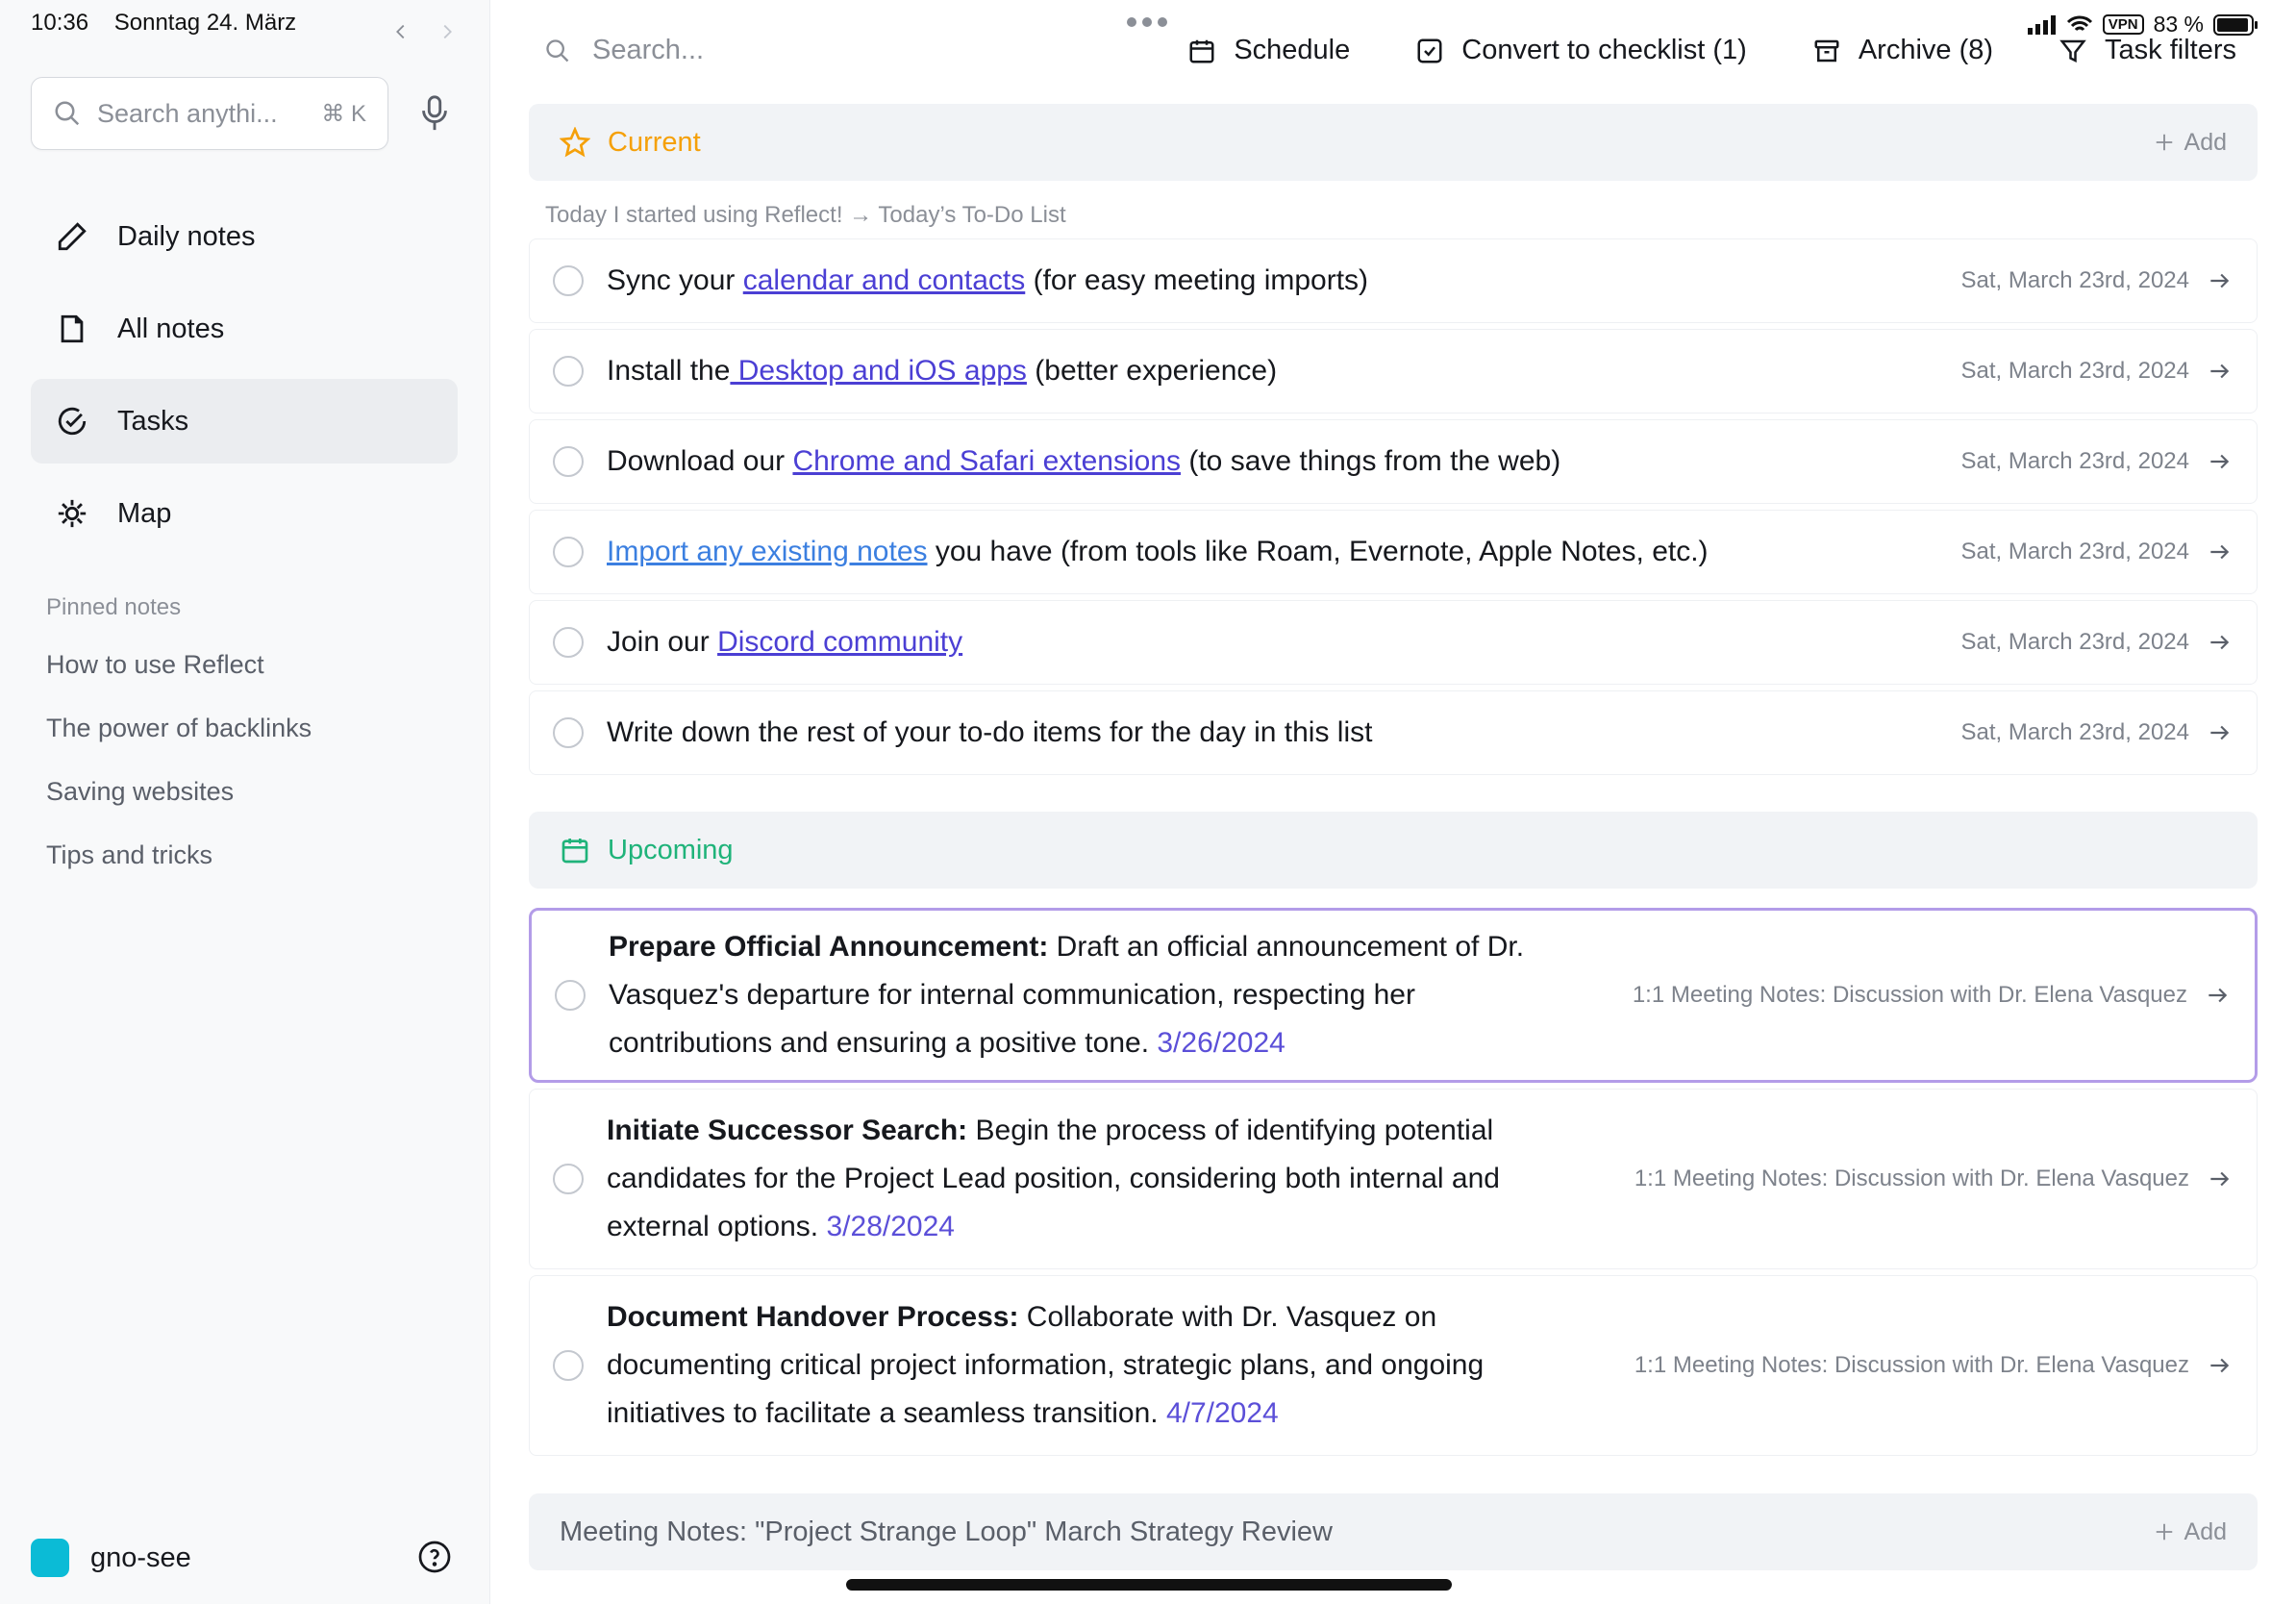 The image size is (2296, 1604). I want to click on task-link: Import any existing notes, so click(767, 551).